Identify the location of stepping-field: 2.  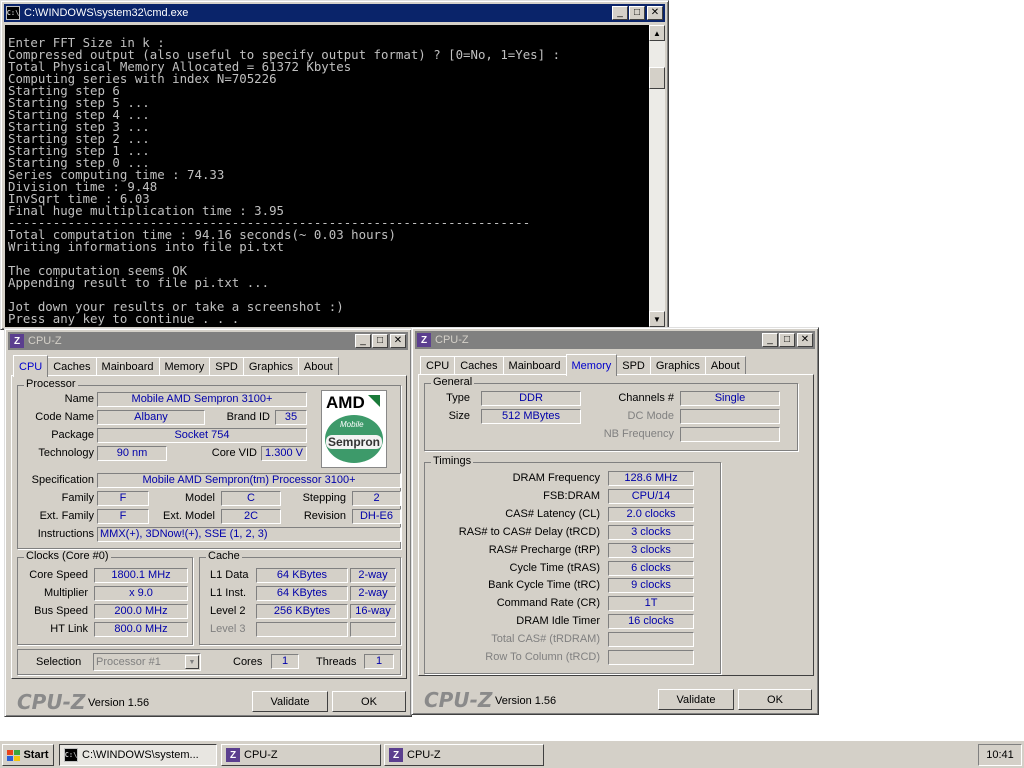
(376, 498).